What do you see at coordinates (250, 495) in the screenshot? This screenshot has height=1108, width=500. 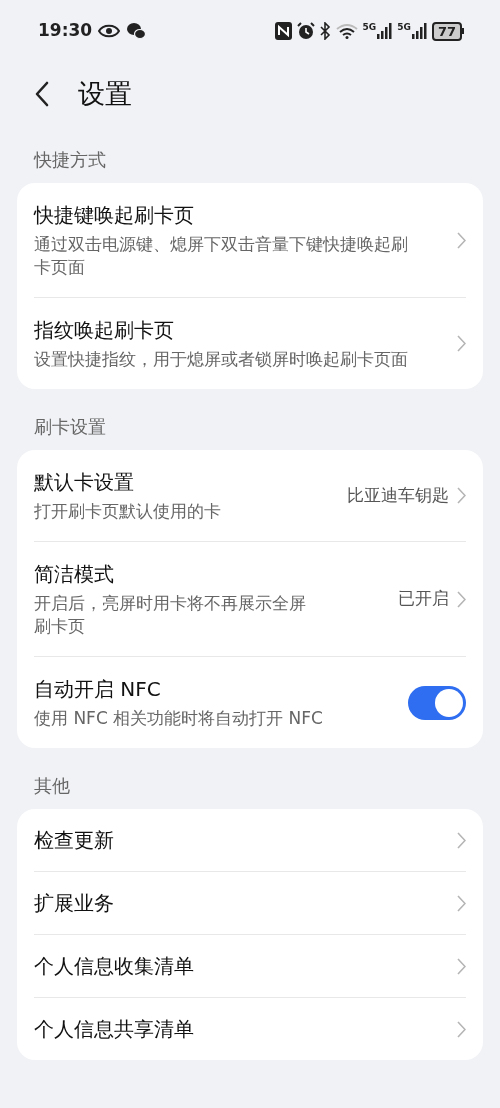 I see `settings-row: 默认卡设置 打开刷卡页默认使用的卡 比亚迪车钥匙` at bounding box center [250, 495].